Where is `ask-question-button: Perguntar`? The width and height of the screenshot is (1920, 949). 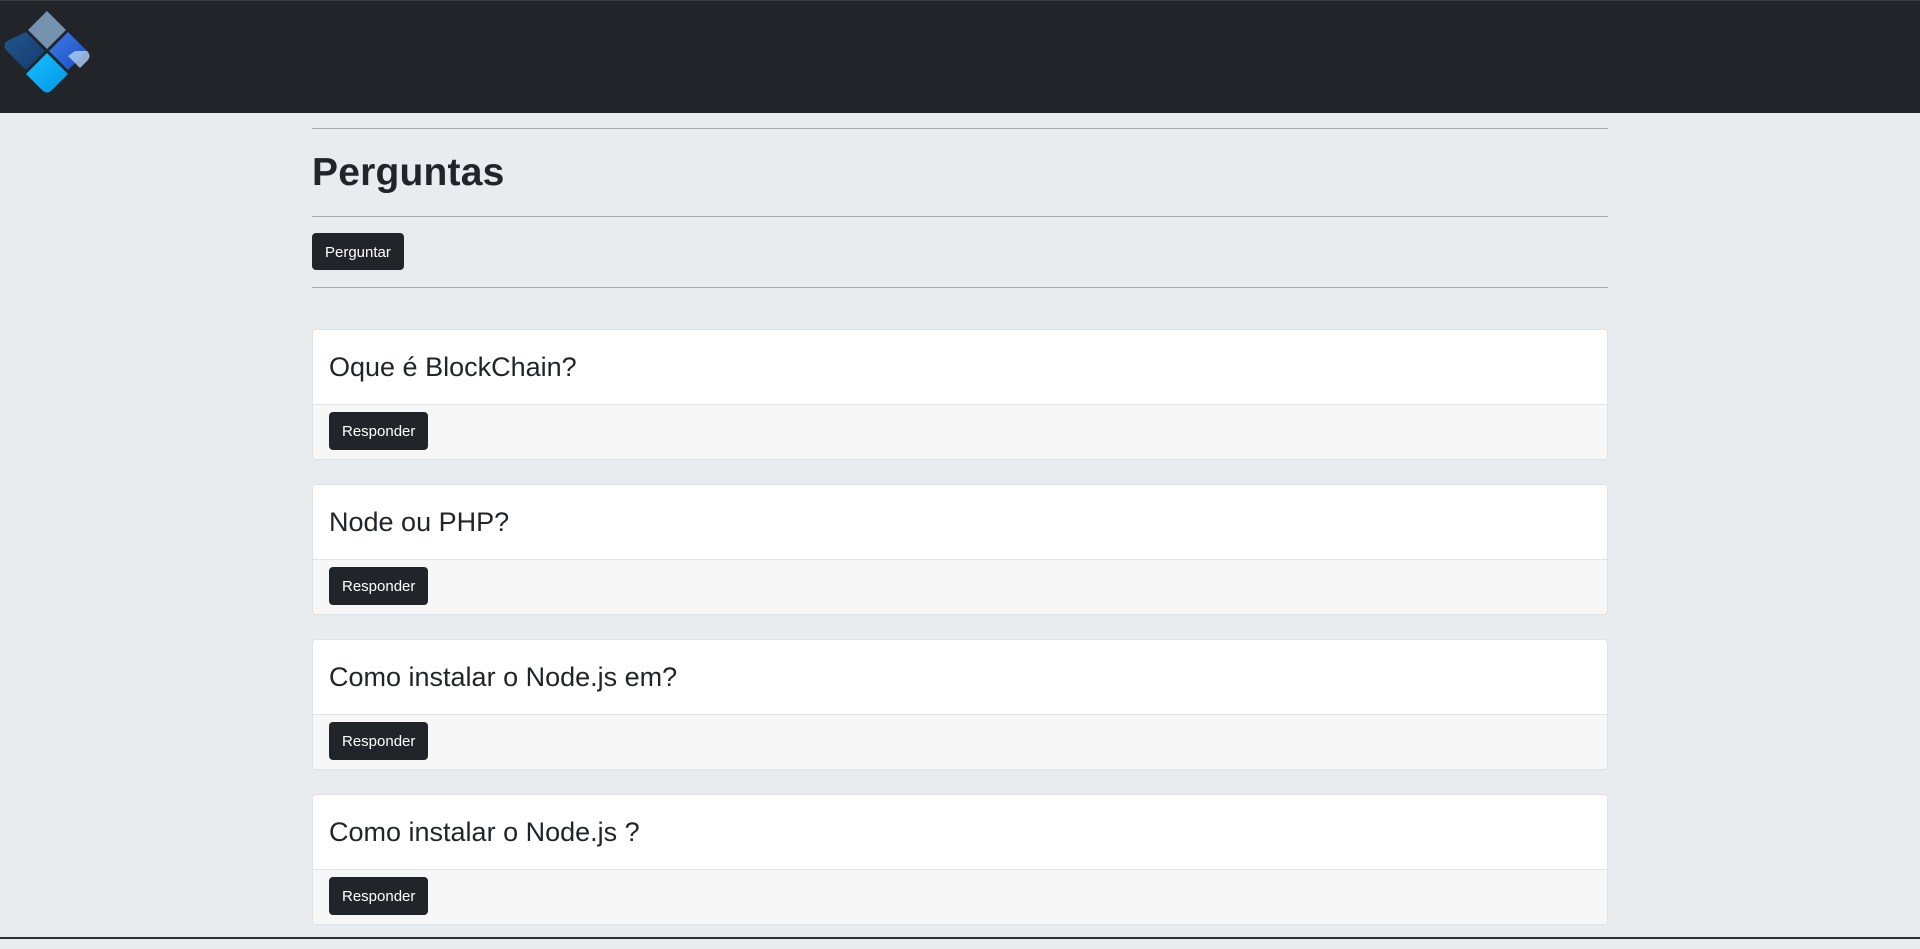
ask-question-button: Perguntar is located at coordinates (358, 251).